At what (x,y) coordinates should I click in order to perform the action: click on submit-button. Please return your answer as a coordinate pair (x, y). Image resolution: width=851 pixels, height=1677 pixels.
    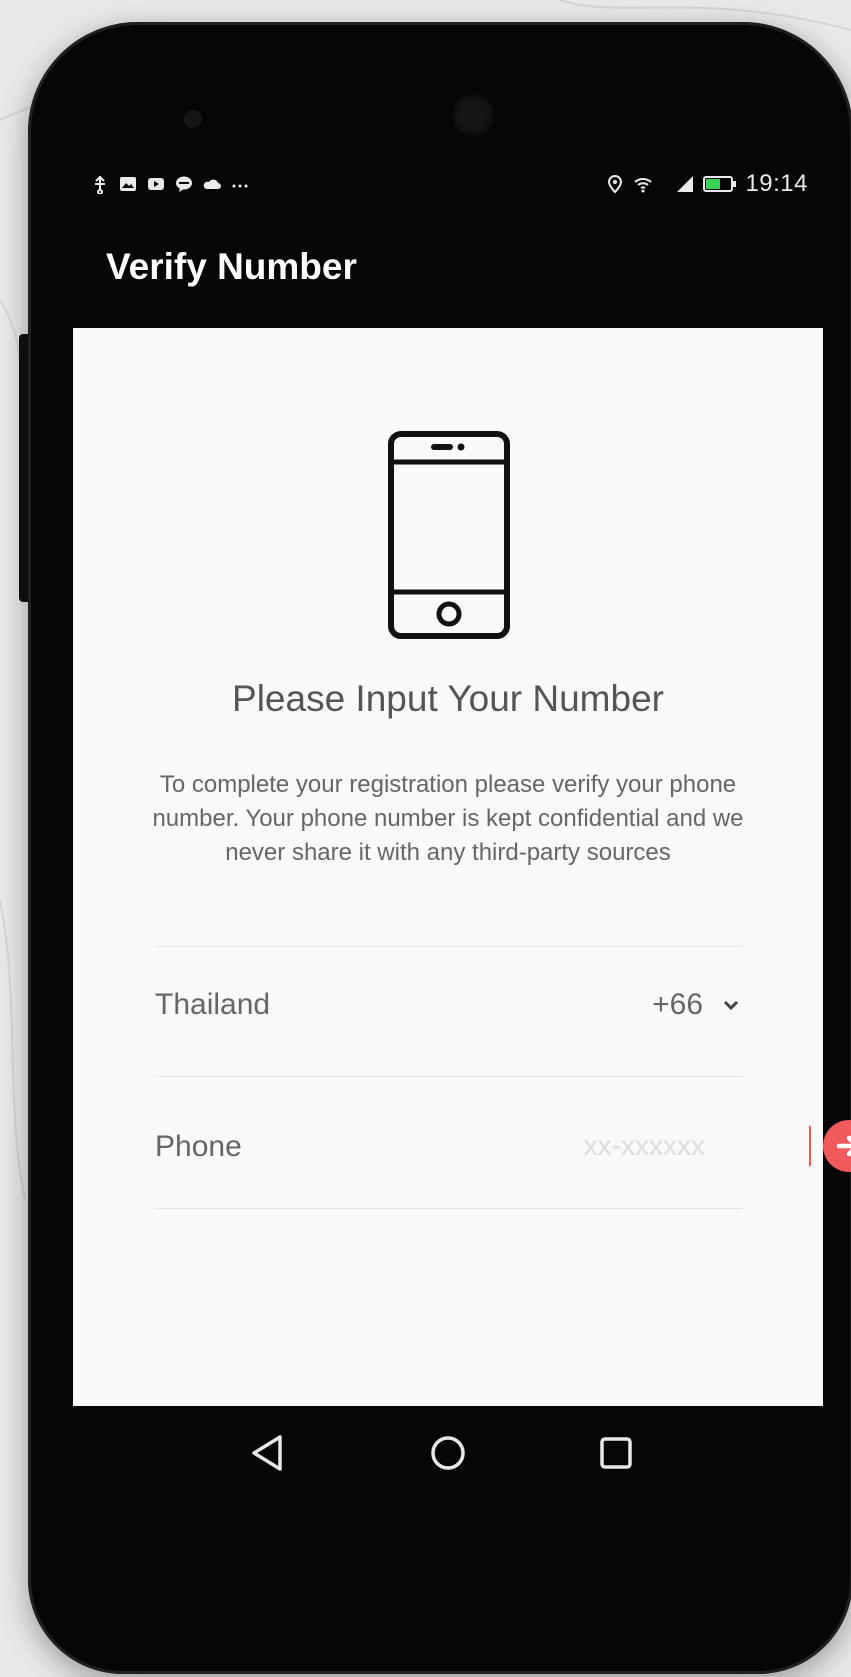
    Looking at the image, I should click on (837, 1146).